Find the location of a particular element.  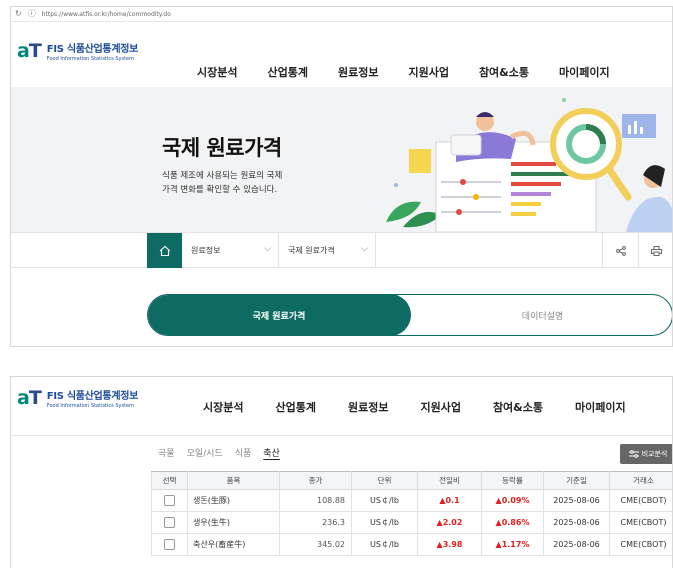

close-price: 345.02 is located at coordinates (315, 544).